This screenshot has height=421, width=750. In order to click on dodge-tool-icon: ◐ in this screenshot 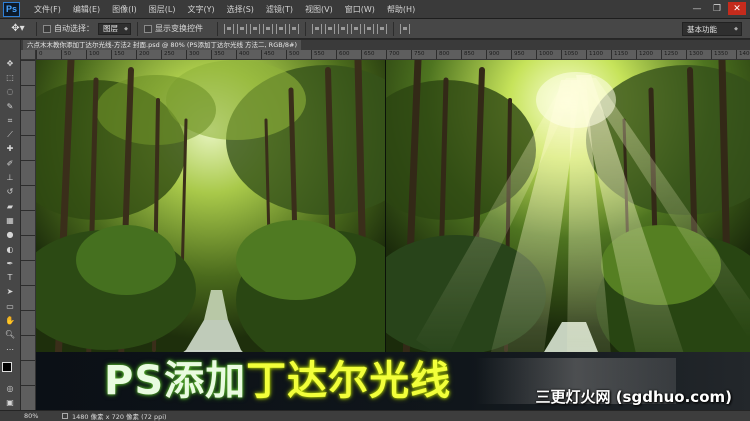, I will do `click(10, 249)`.